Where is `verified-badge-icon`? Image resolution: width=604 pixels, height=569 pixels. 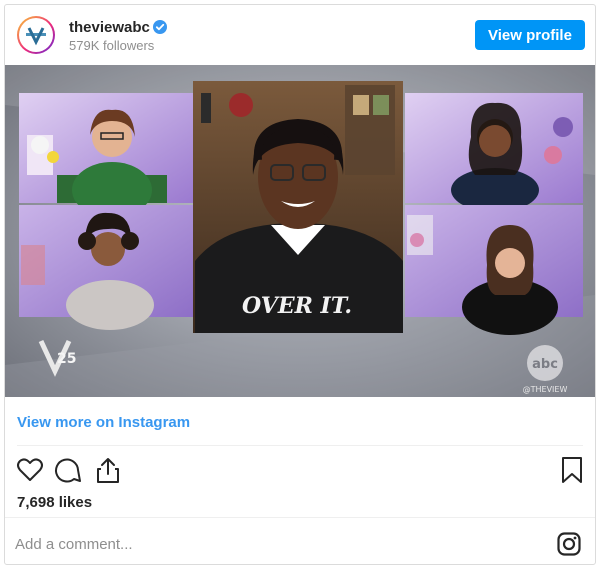 verified-badge-icon is located at coordinates (160, 27).